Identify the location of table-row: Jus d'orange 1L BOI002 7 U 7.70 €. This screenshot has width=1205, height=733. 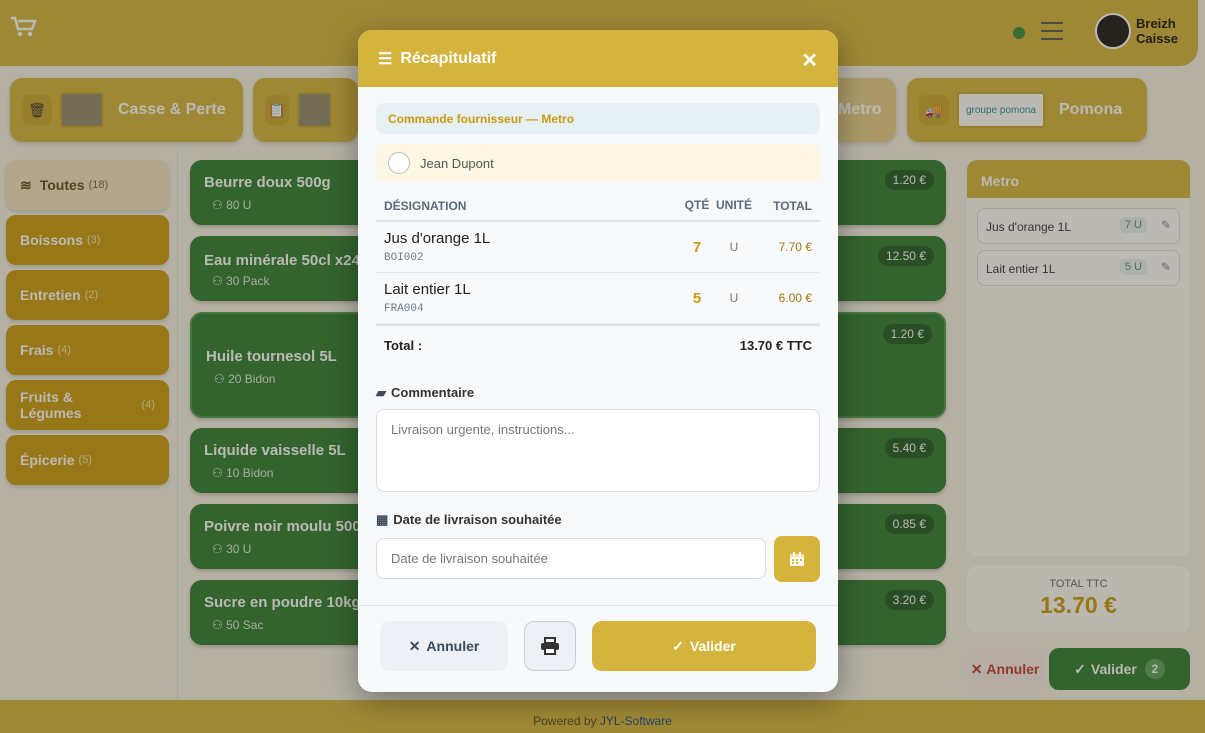
(598, 247).